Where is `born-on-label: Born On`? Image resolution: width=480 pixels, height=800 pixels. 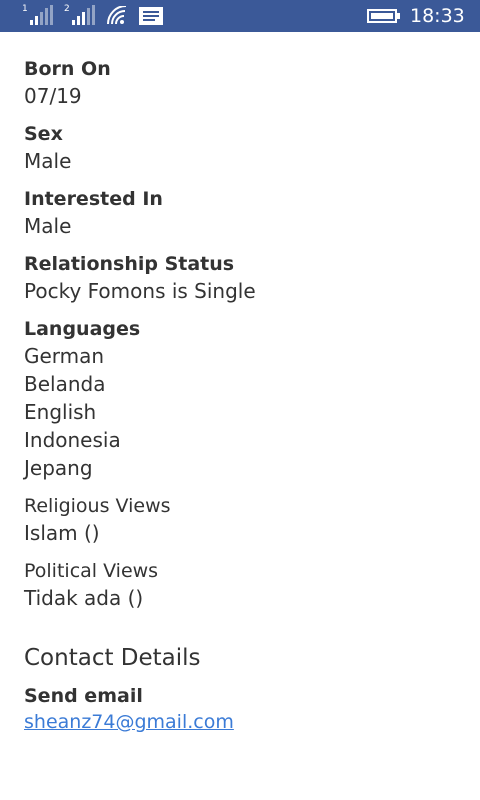
born-on-label: Born On is located at coordinates (67, 69).